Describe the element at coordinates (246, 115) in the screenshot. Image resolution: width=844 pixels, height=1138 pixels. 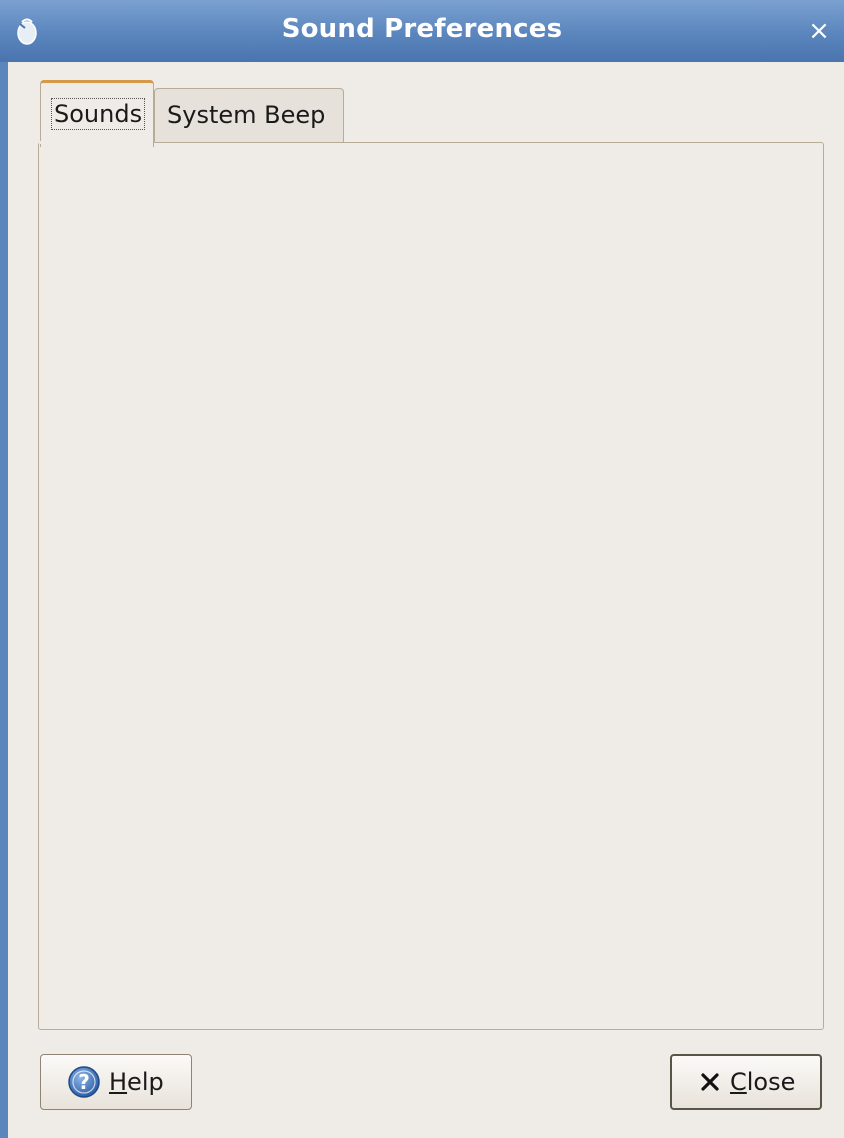
I see `tab-label: System Beep` at that location.